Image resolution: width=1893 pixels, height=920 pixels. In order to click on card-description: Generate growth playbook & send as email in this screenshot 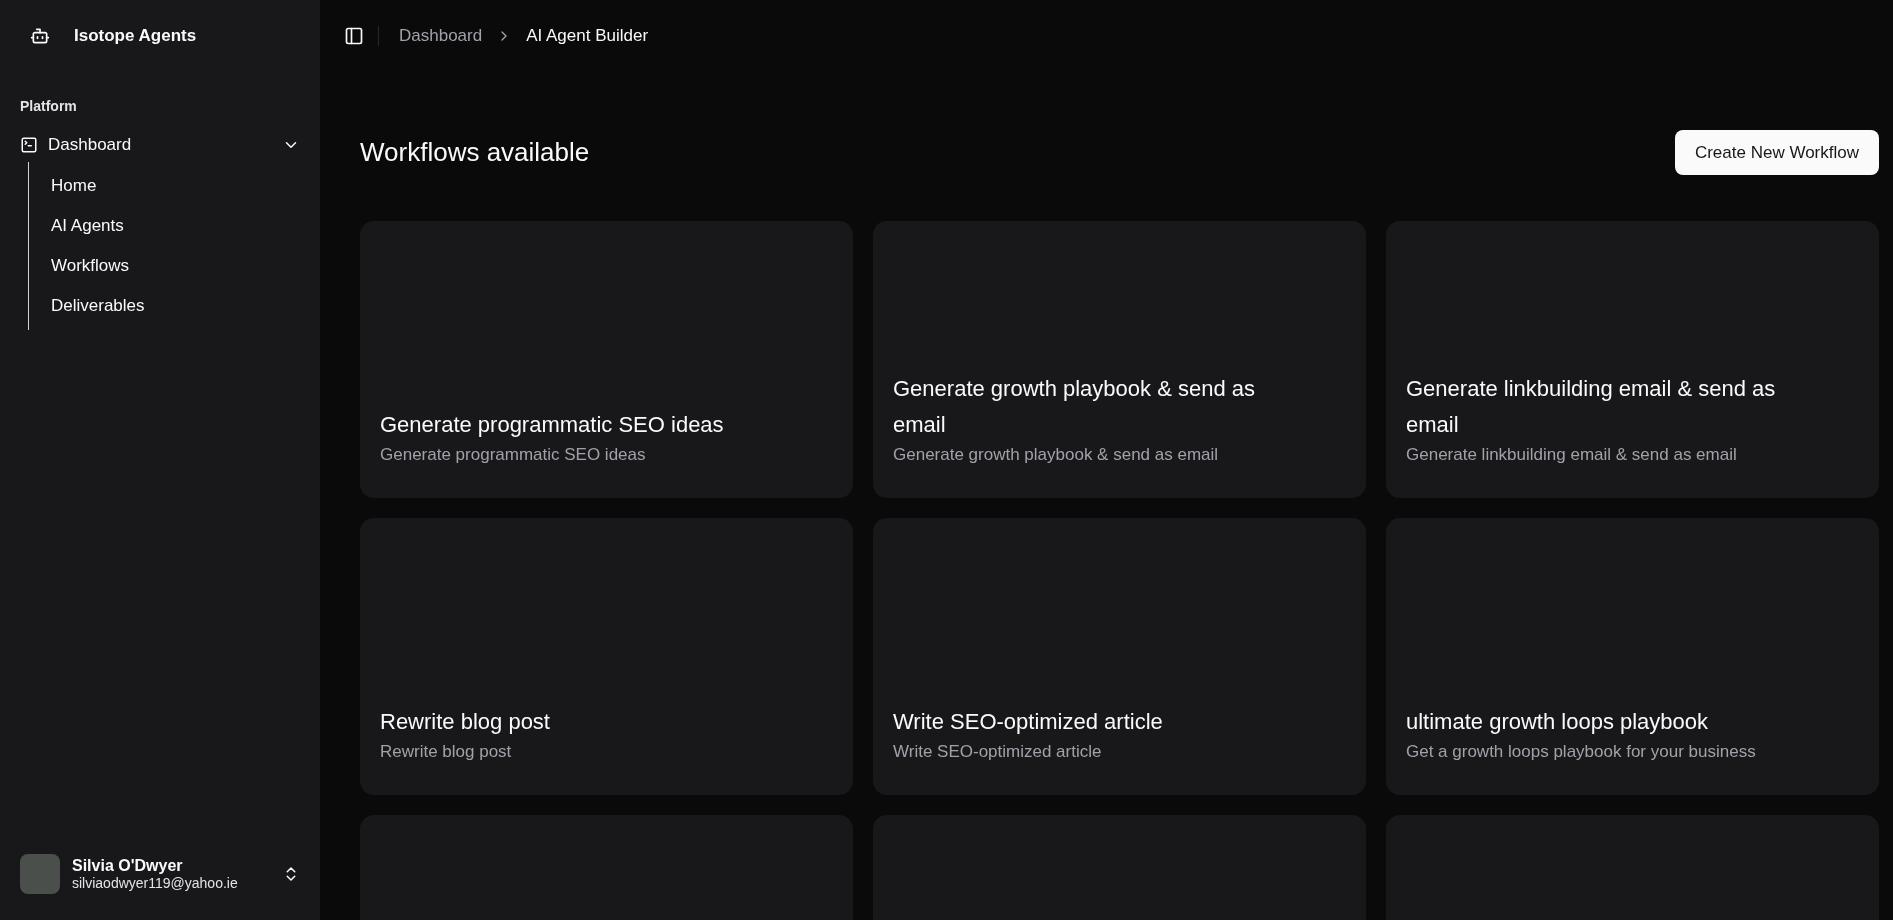, I will do `click(1056, 455)`.